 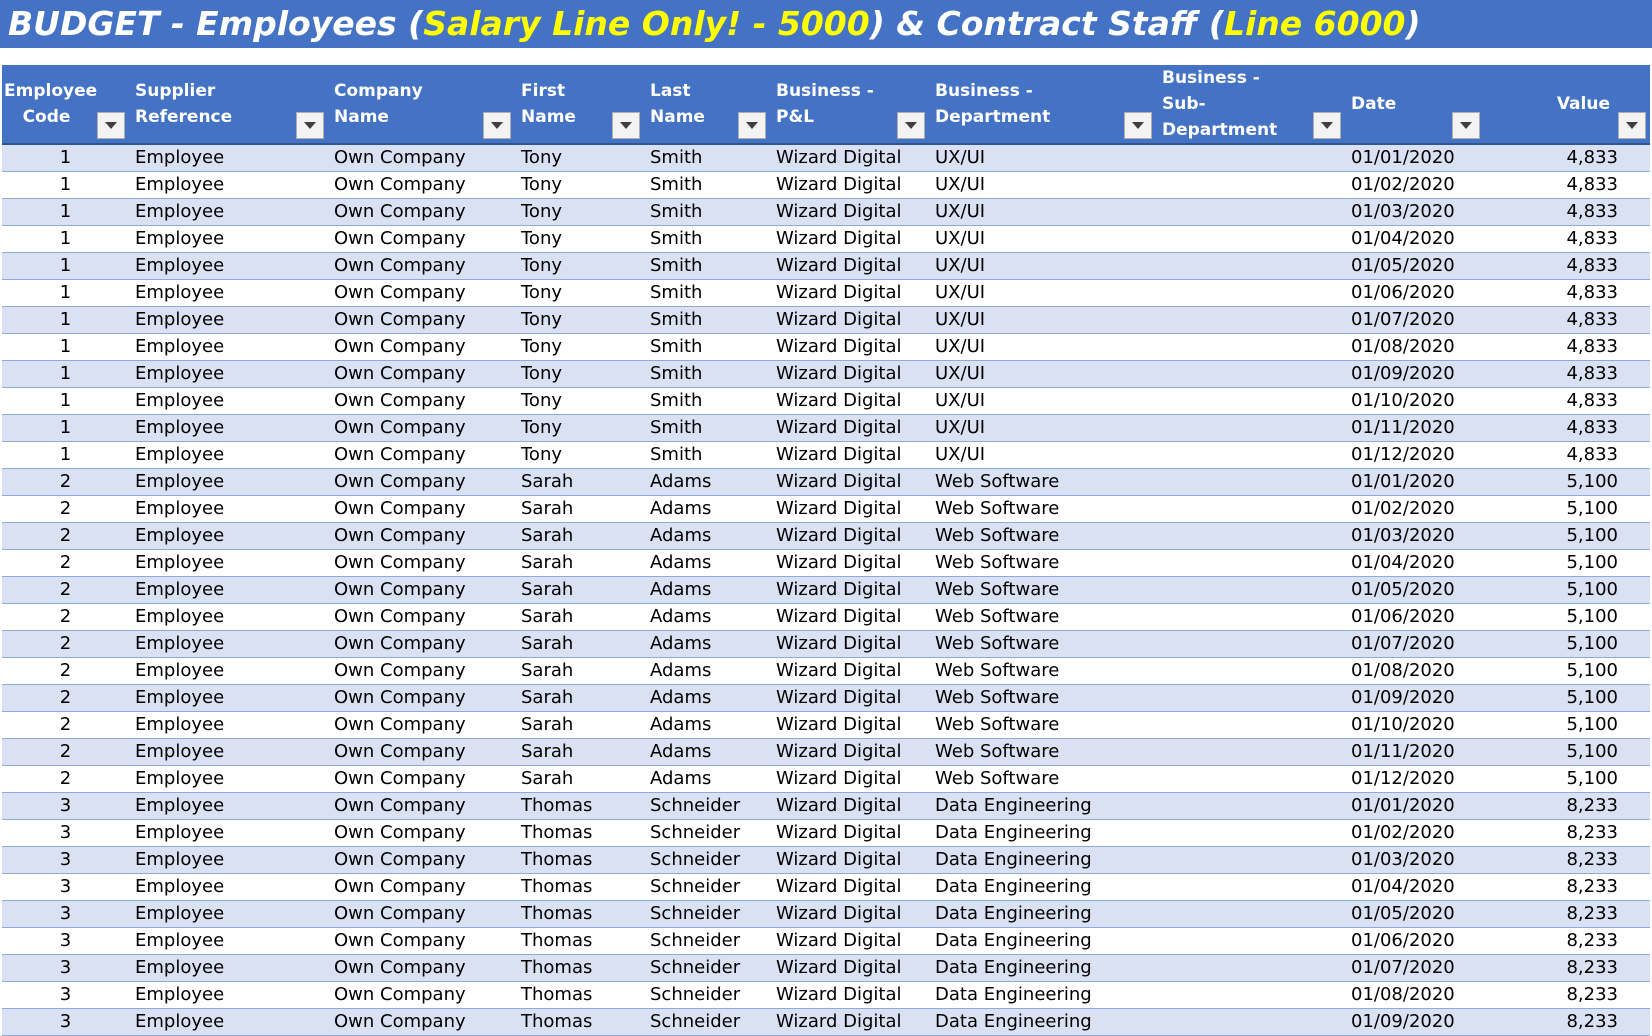 I want to click on cell-date: 01/02/2020, so click(x=1414, y=509).